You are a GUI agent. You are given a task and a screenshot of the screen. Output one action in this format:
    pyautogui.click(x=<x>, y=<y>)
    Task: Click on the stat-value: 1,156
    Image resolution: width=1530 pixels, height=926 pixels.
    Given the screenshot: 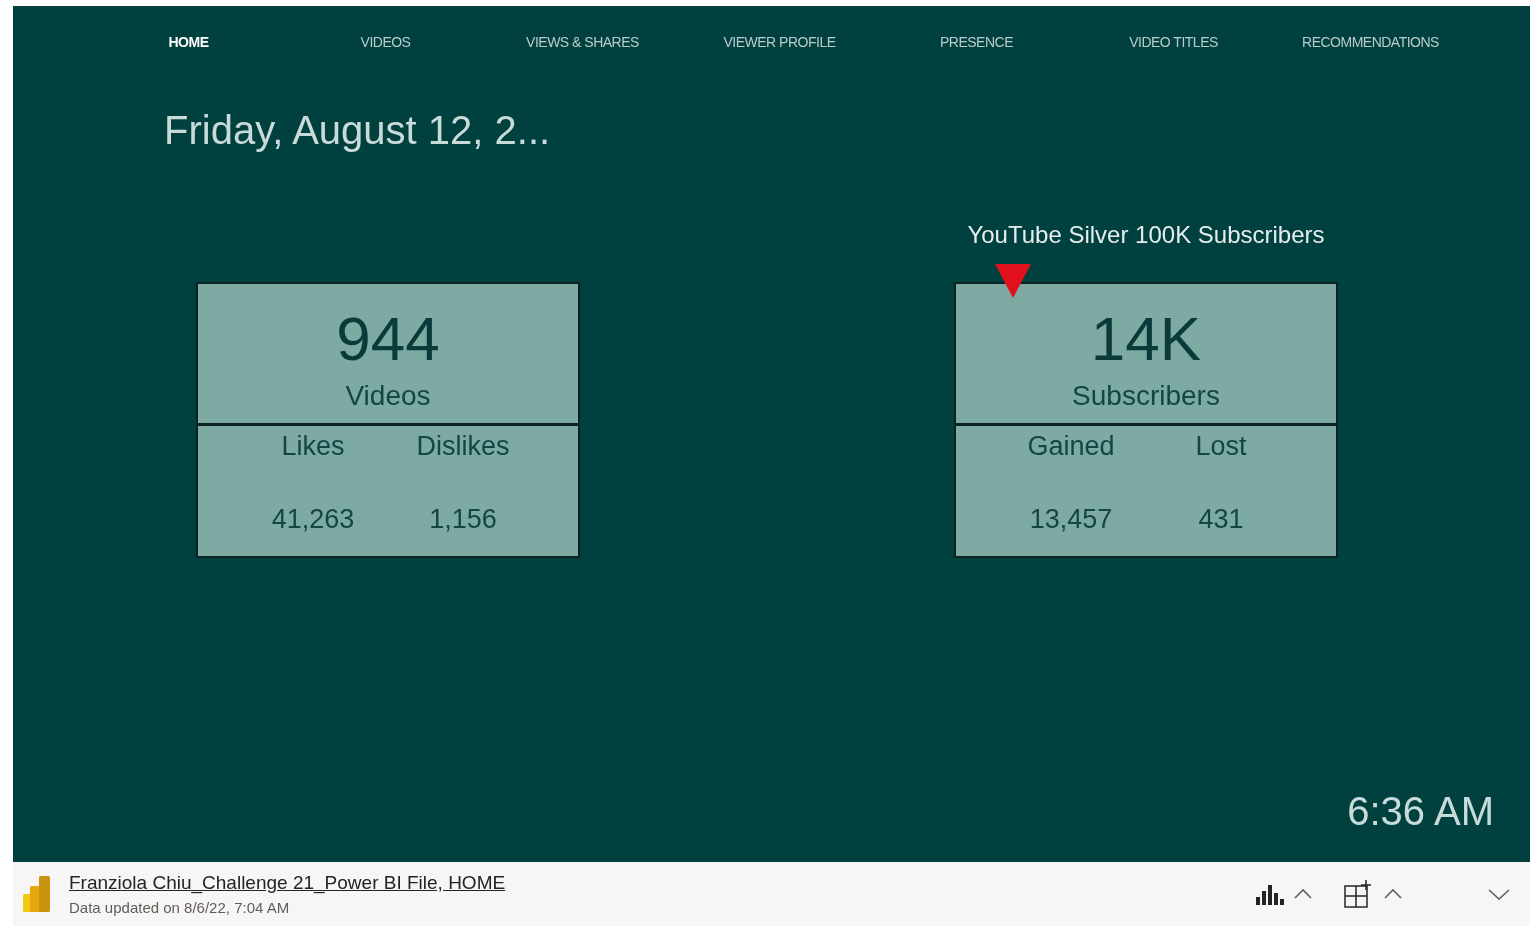 What is the action you would take?
    pyautogui.click(x=463, y=519)
    